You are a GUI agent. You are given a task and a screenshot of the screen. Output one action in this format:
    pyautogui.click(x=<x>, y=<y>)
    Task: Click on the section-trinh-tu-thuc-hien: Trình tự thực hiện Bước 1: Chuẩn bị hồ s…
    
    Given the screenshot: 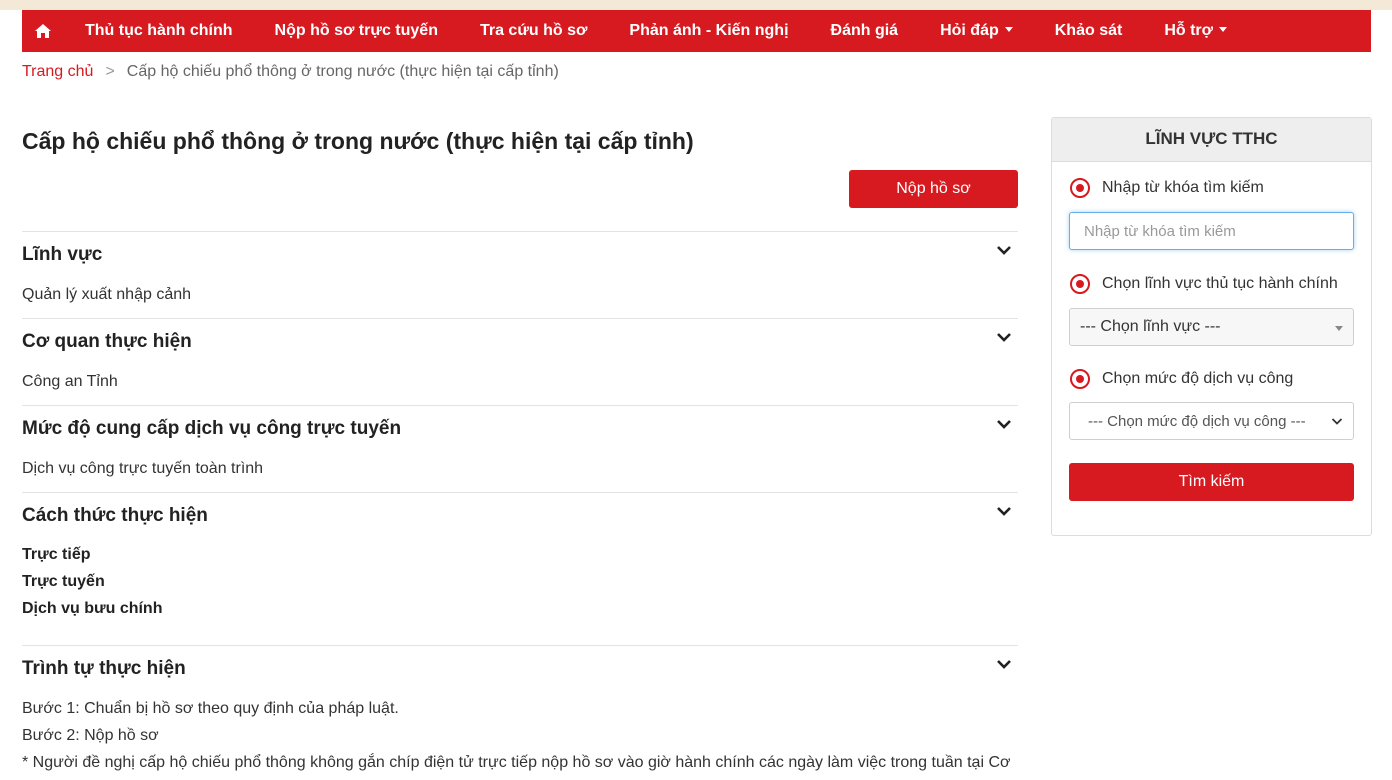 What is the action you would take?
    pyautogui.click(x=520, y=710)
    